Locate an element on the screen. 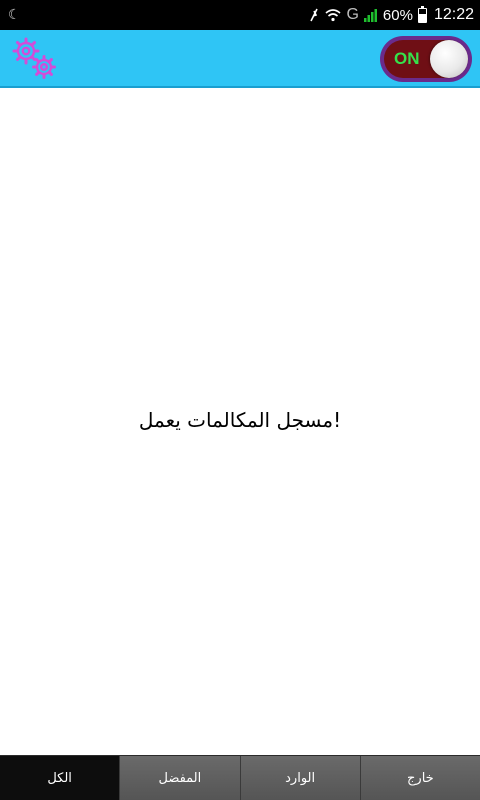 This screenshot has width=480, height=800. toggle-track: ON is located at coordinates (426, 59).